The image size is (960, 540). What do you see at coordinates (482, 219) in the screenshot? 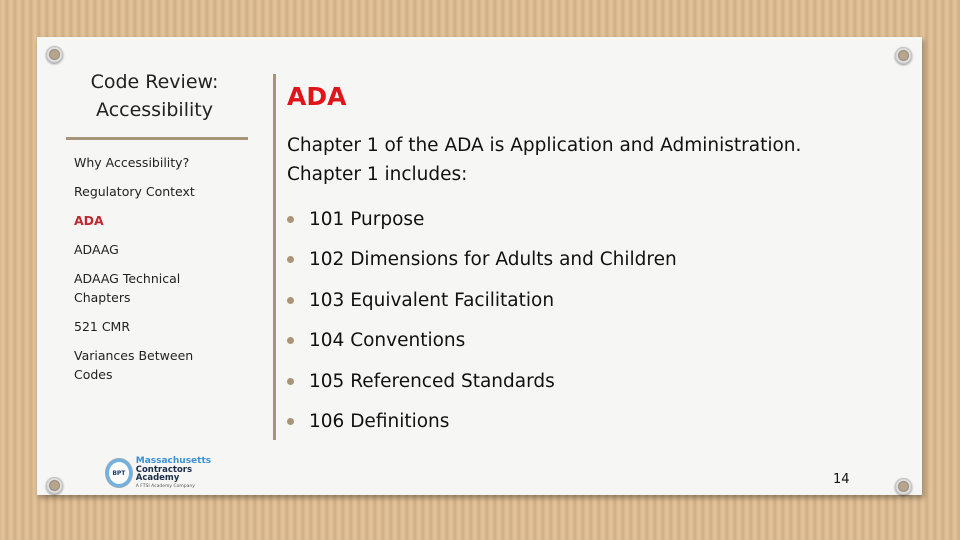
I see `list-item: 101 Purpose` at bounding box center [482, 219].